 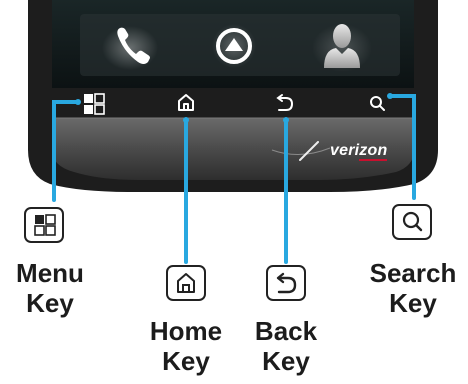 I want to click on search-icon, so click(x=412, y=221).